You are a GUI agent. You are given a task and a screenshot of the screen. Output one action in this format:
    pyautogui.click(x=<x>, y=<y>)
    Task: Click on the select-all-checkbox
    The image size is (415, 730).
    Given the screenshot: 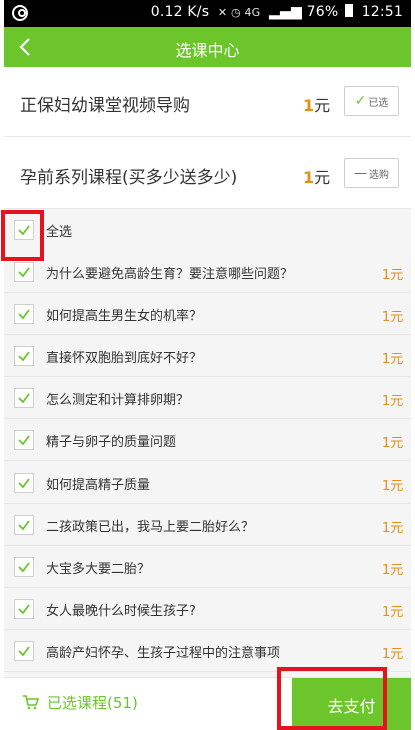 What is the action you would take?
    pyautogui.click(x=24, y=230)
    